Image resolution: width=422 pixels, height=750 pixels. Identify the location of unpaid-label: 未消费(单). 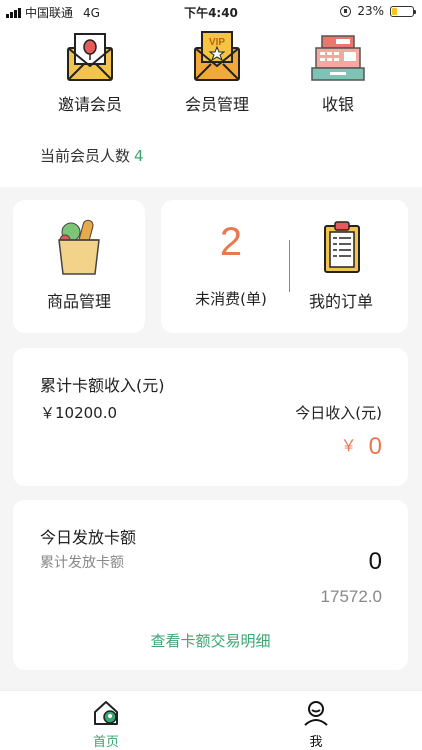
(231, 298).